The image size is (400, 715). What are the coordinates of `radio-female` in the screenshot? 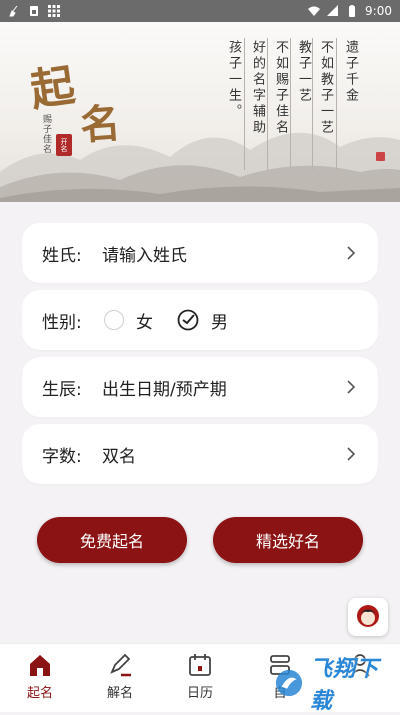 It's located at (114, 320).